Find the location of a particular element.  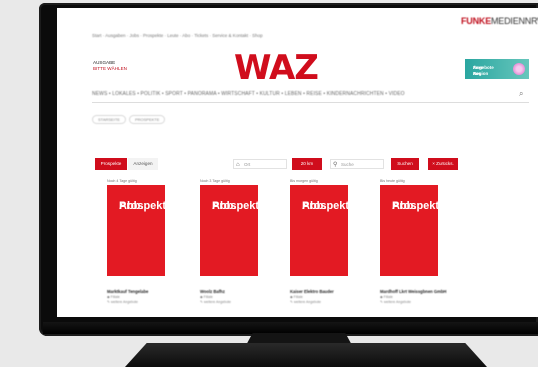

search-icon: ⚲ is located at coordinates (335, 165).